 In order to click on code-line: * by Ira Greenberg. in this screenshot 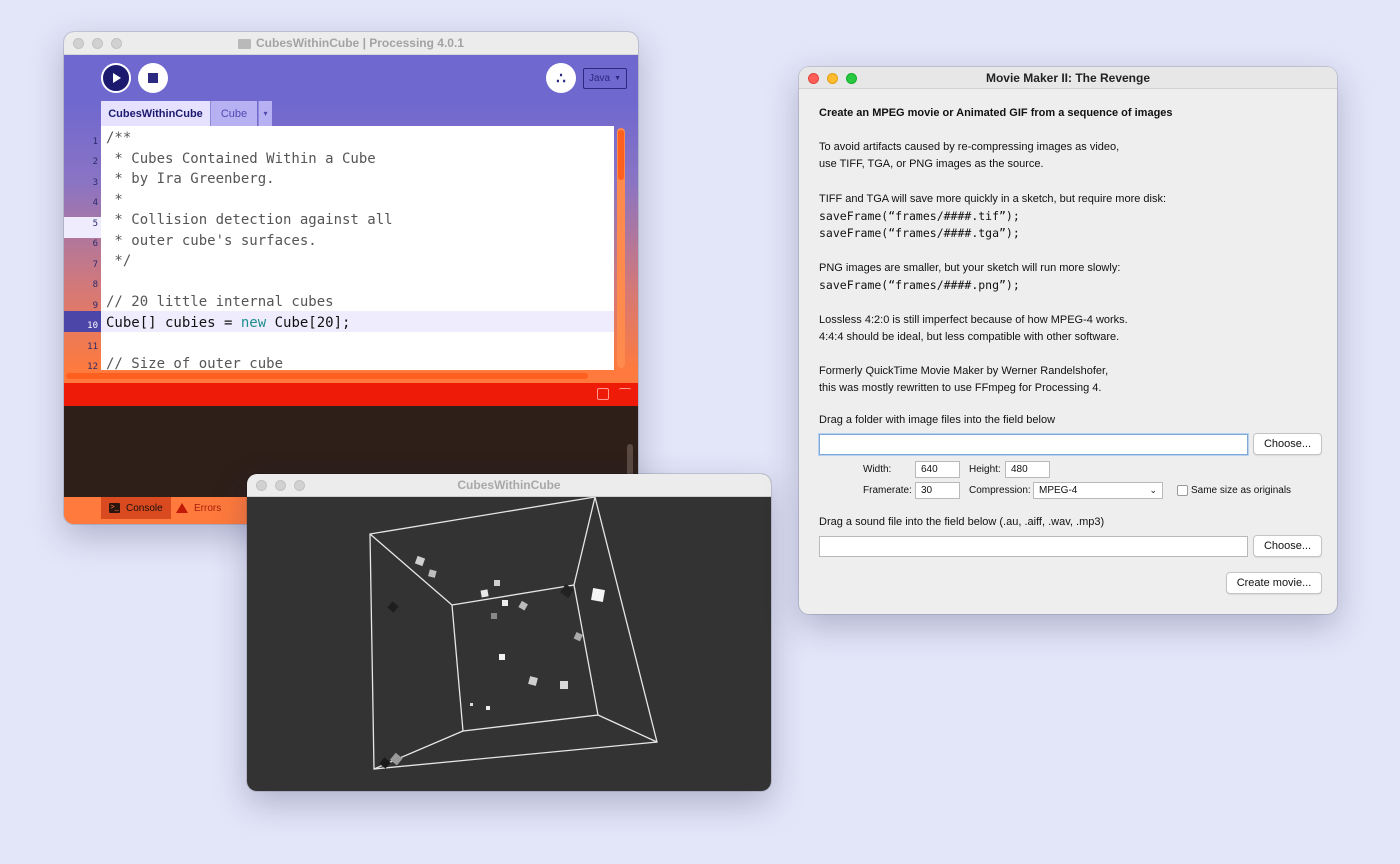, I will do `click(190, 179)`.